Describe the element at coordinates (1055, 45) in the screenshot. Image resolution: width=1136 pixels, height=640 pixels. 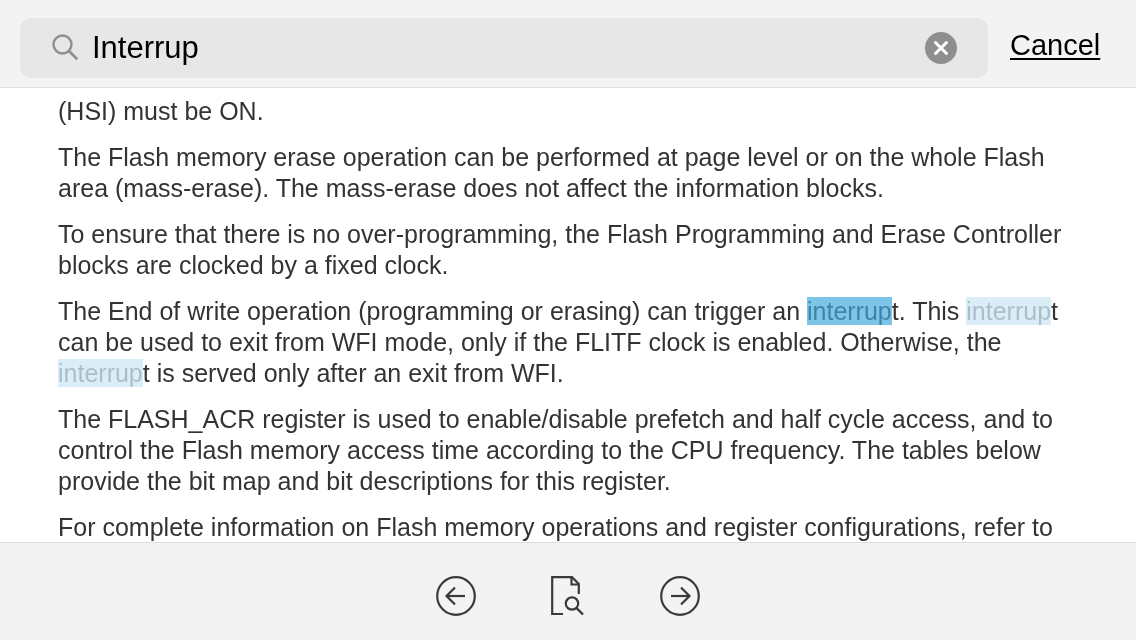
I see `cancel-link: Cancel` at that location.